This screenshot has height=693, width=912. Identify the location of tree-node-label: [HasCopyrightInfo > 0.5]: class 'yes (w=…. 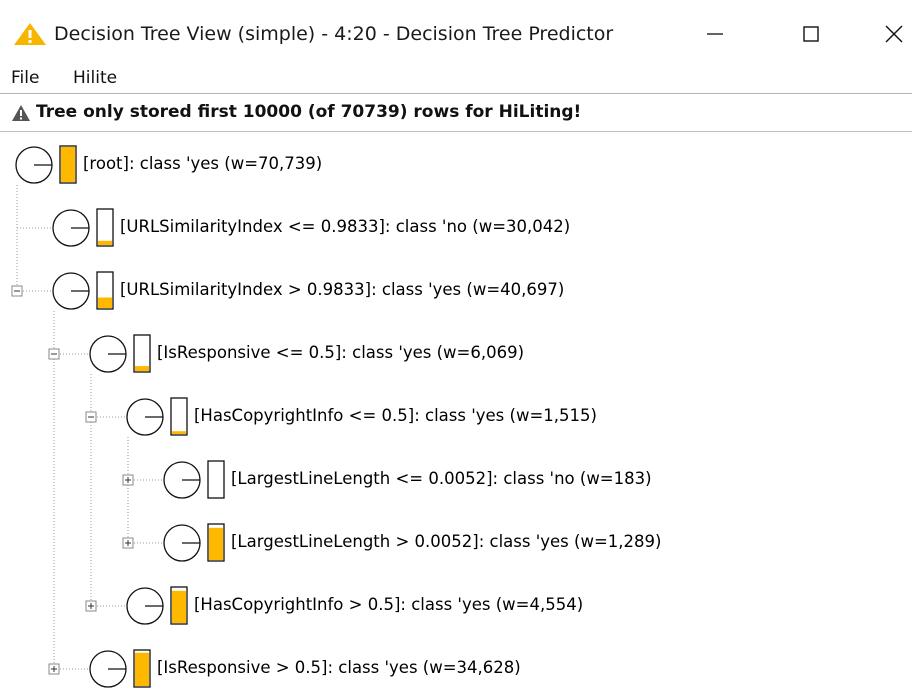
(388, 605).